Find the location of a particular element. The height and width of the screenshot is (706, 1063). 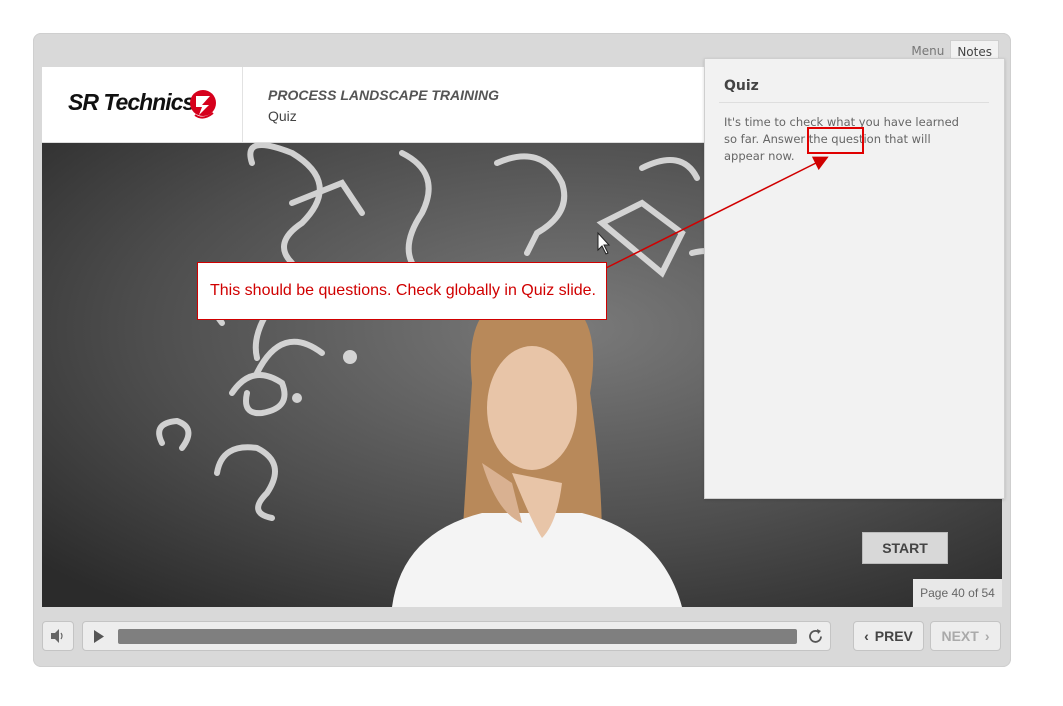

highlight-box is located at coordinates (835, 140).